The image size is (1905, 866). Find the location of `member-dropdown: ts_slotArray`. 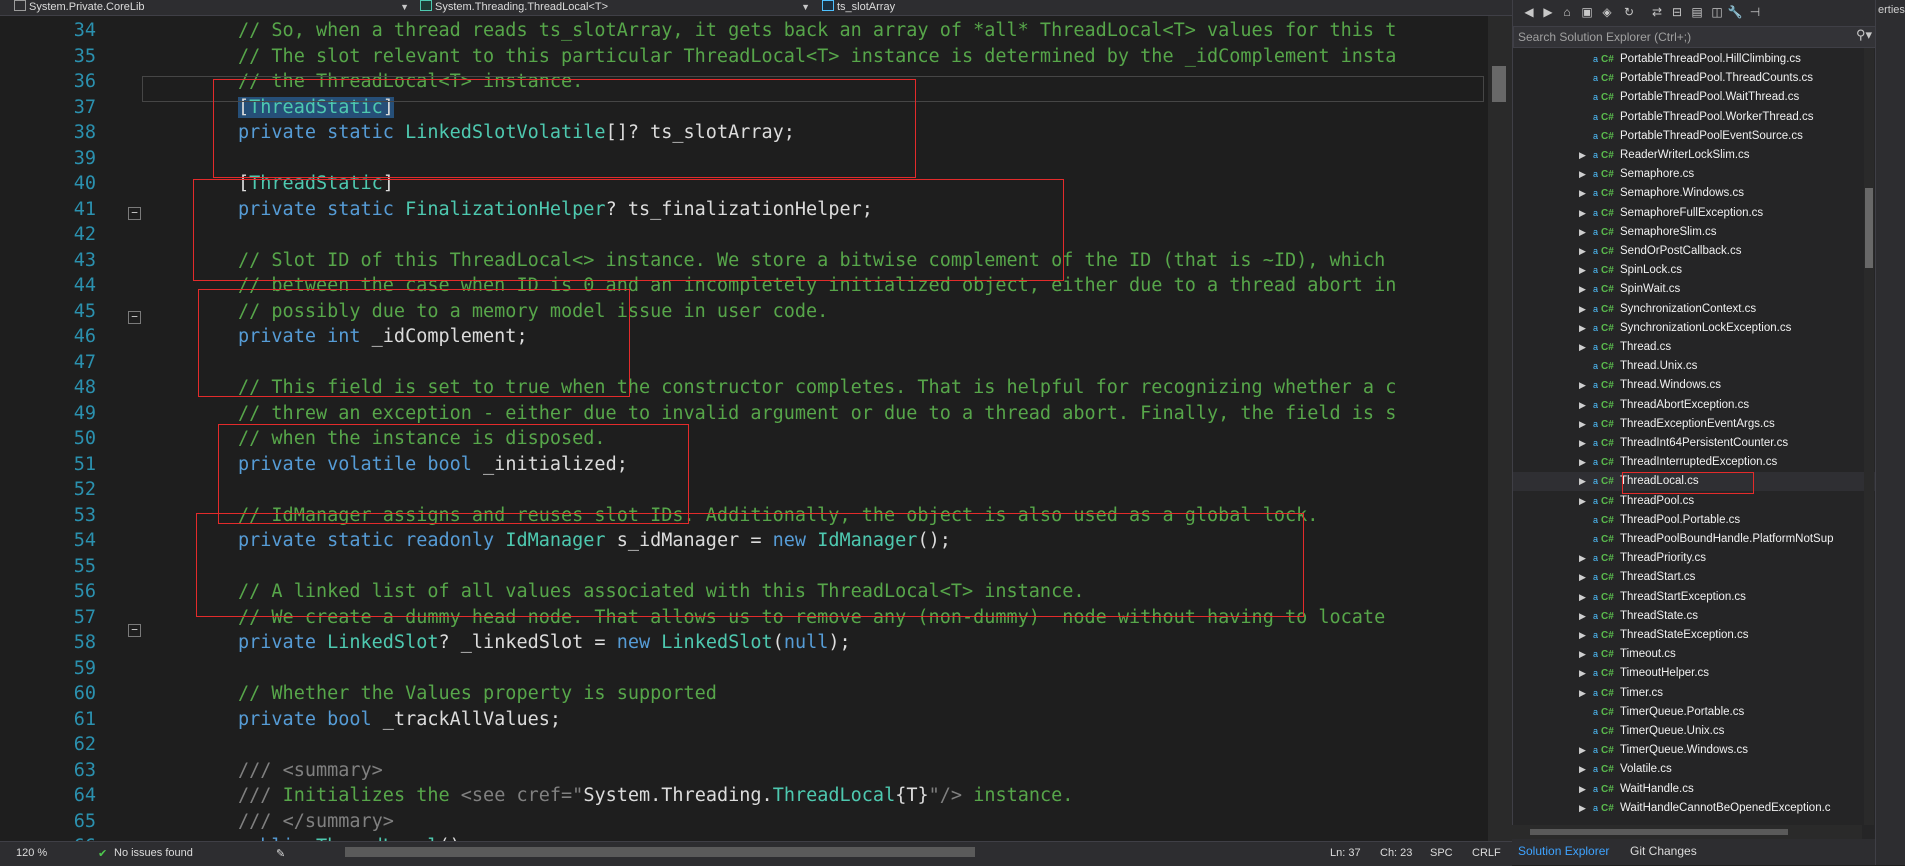

member-dropdown: ts_slotArray is located at coordinates (1022, 7).